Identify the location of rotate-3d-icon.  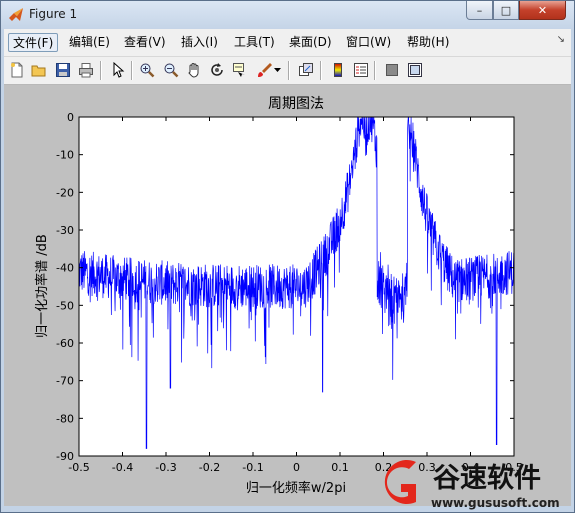
(217, 70).